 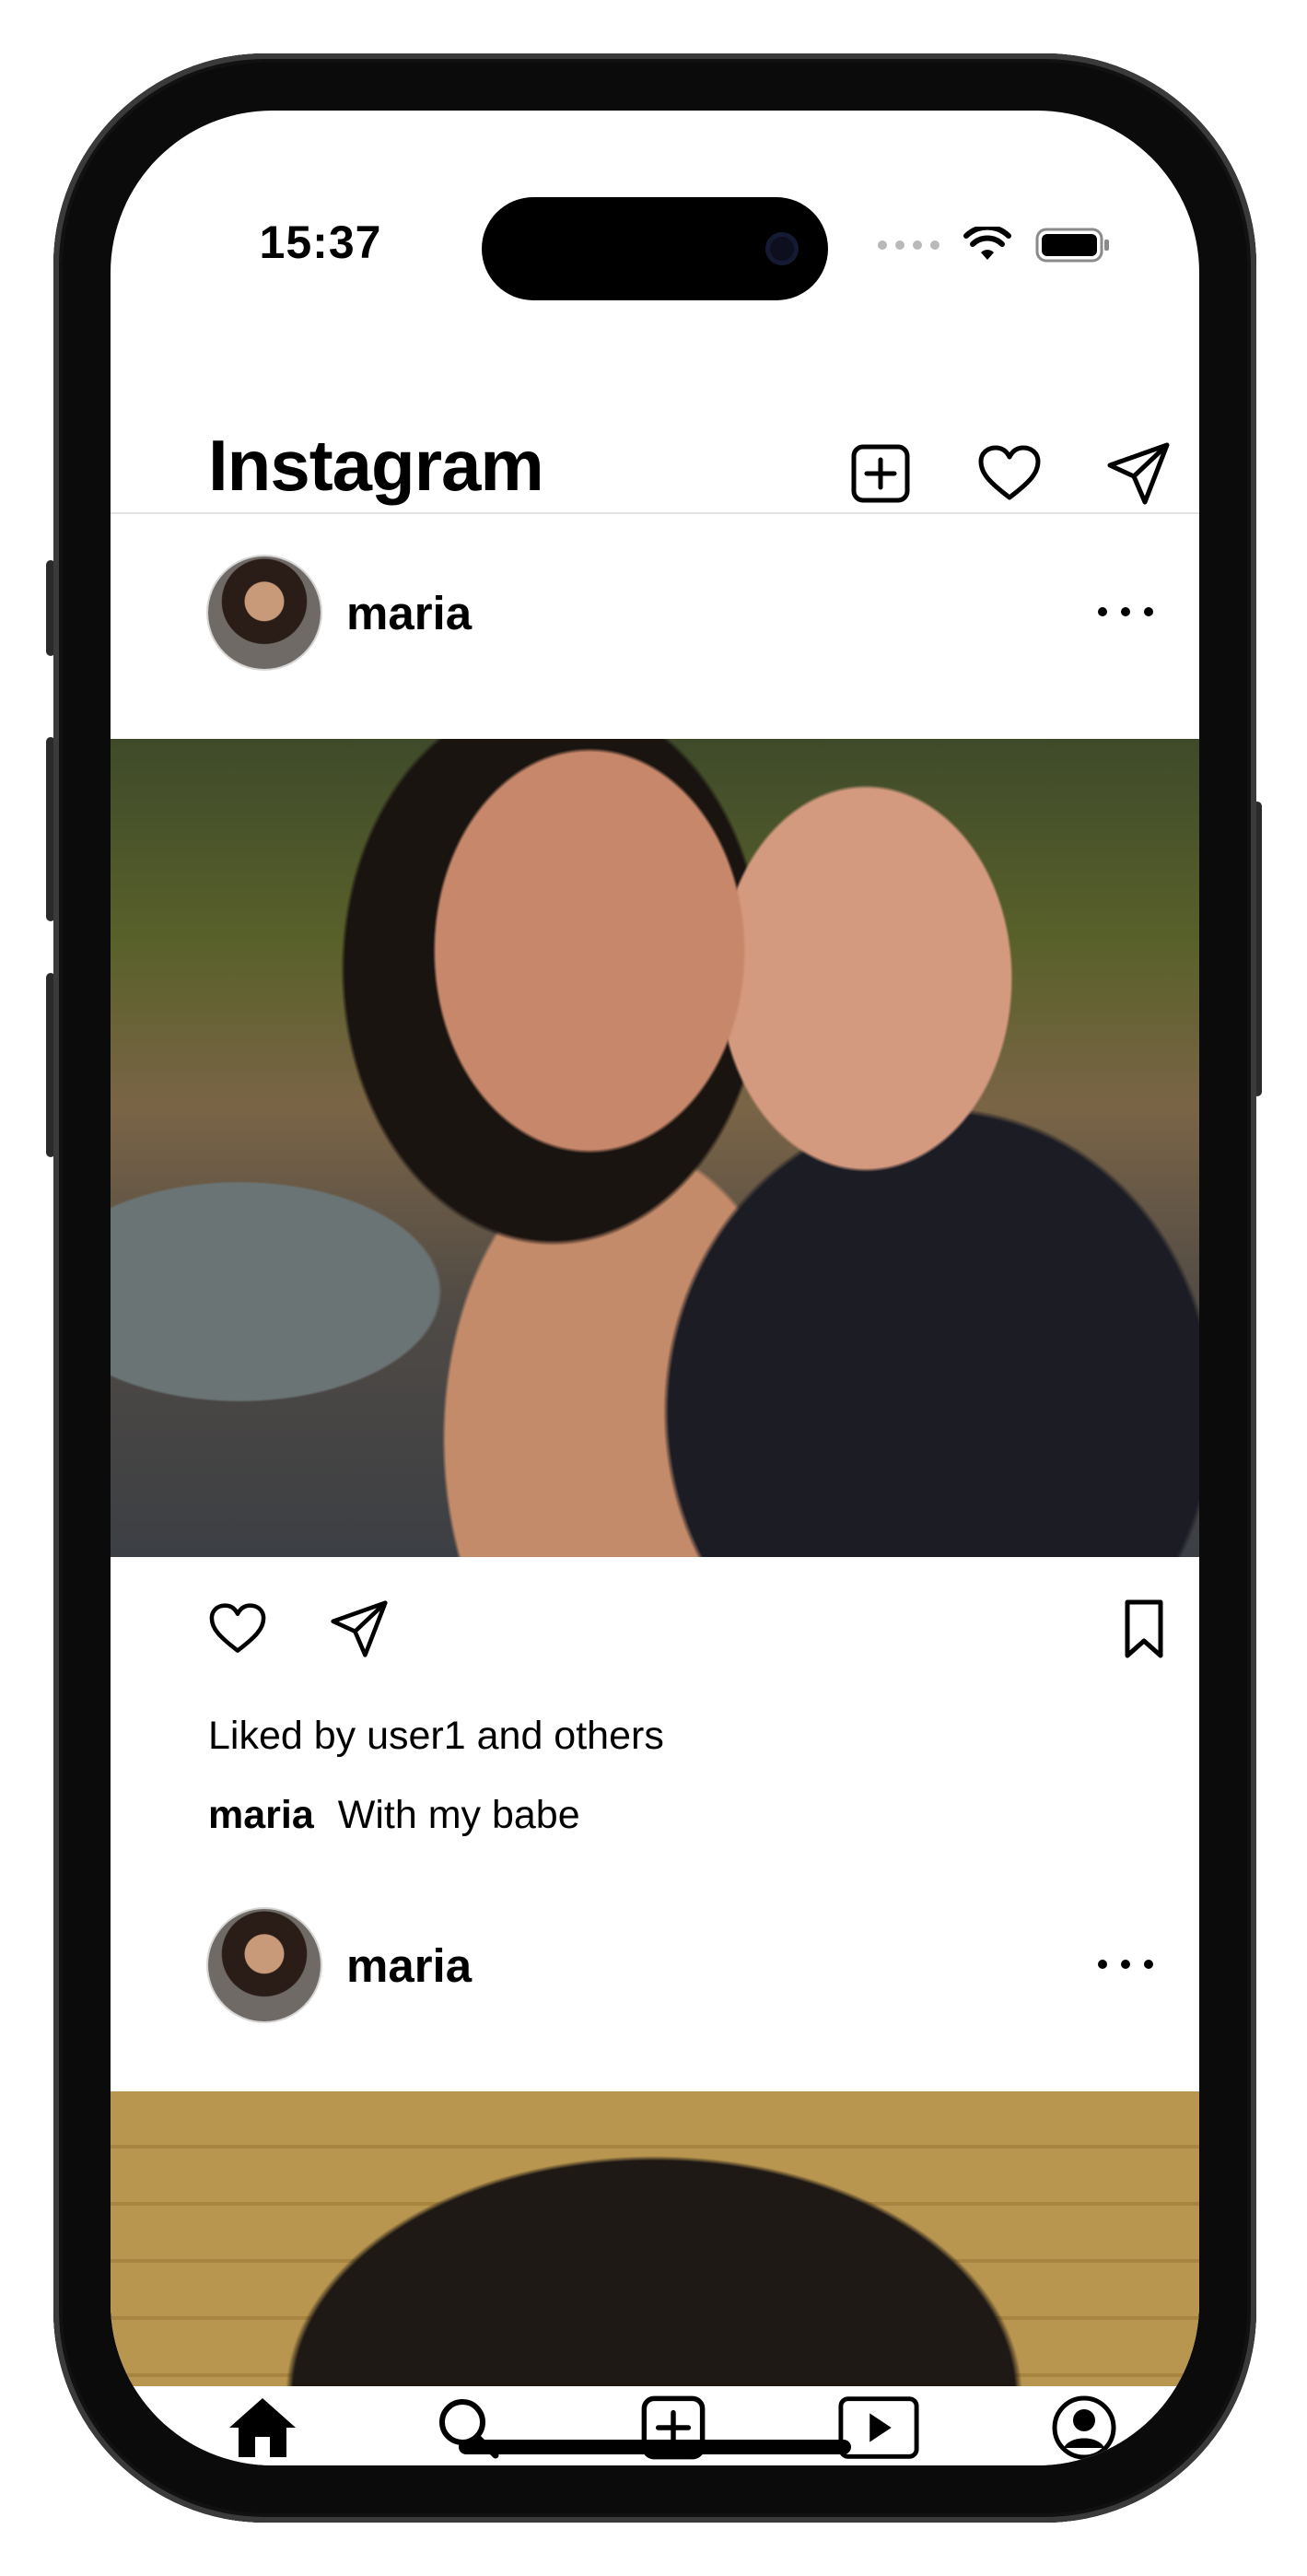 I want to click on profile-icon, so click(x=1084, y=2427).